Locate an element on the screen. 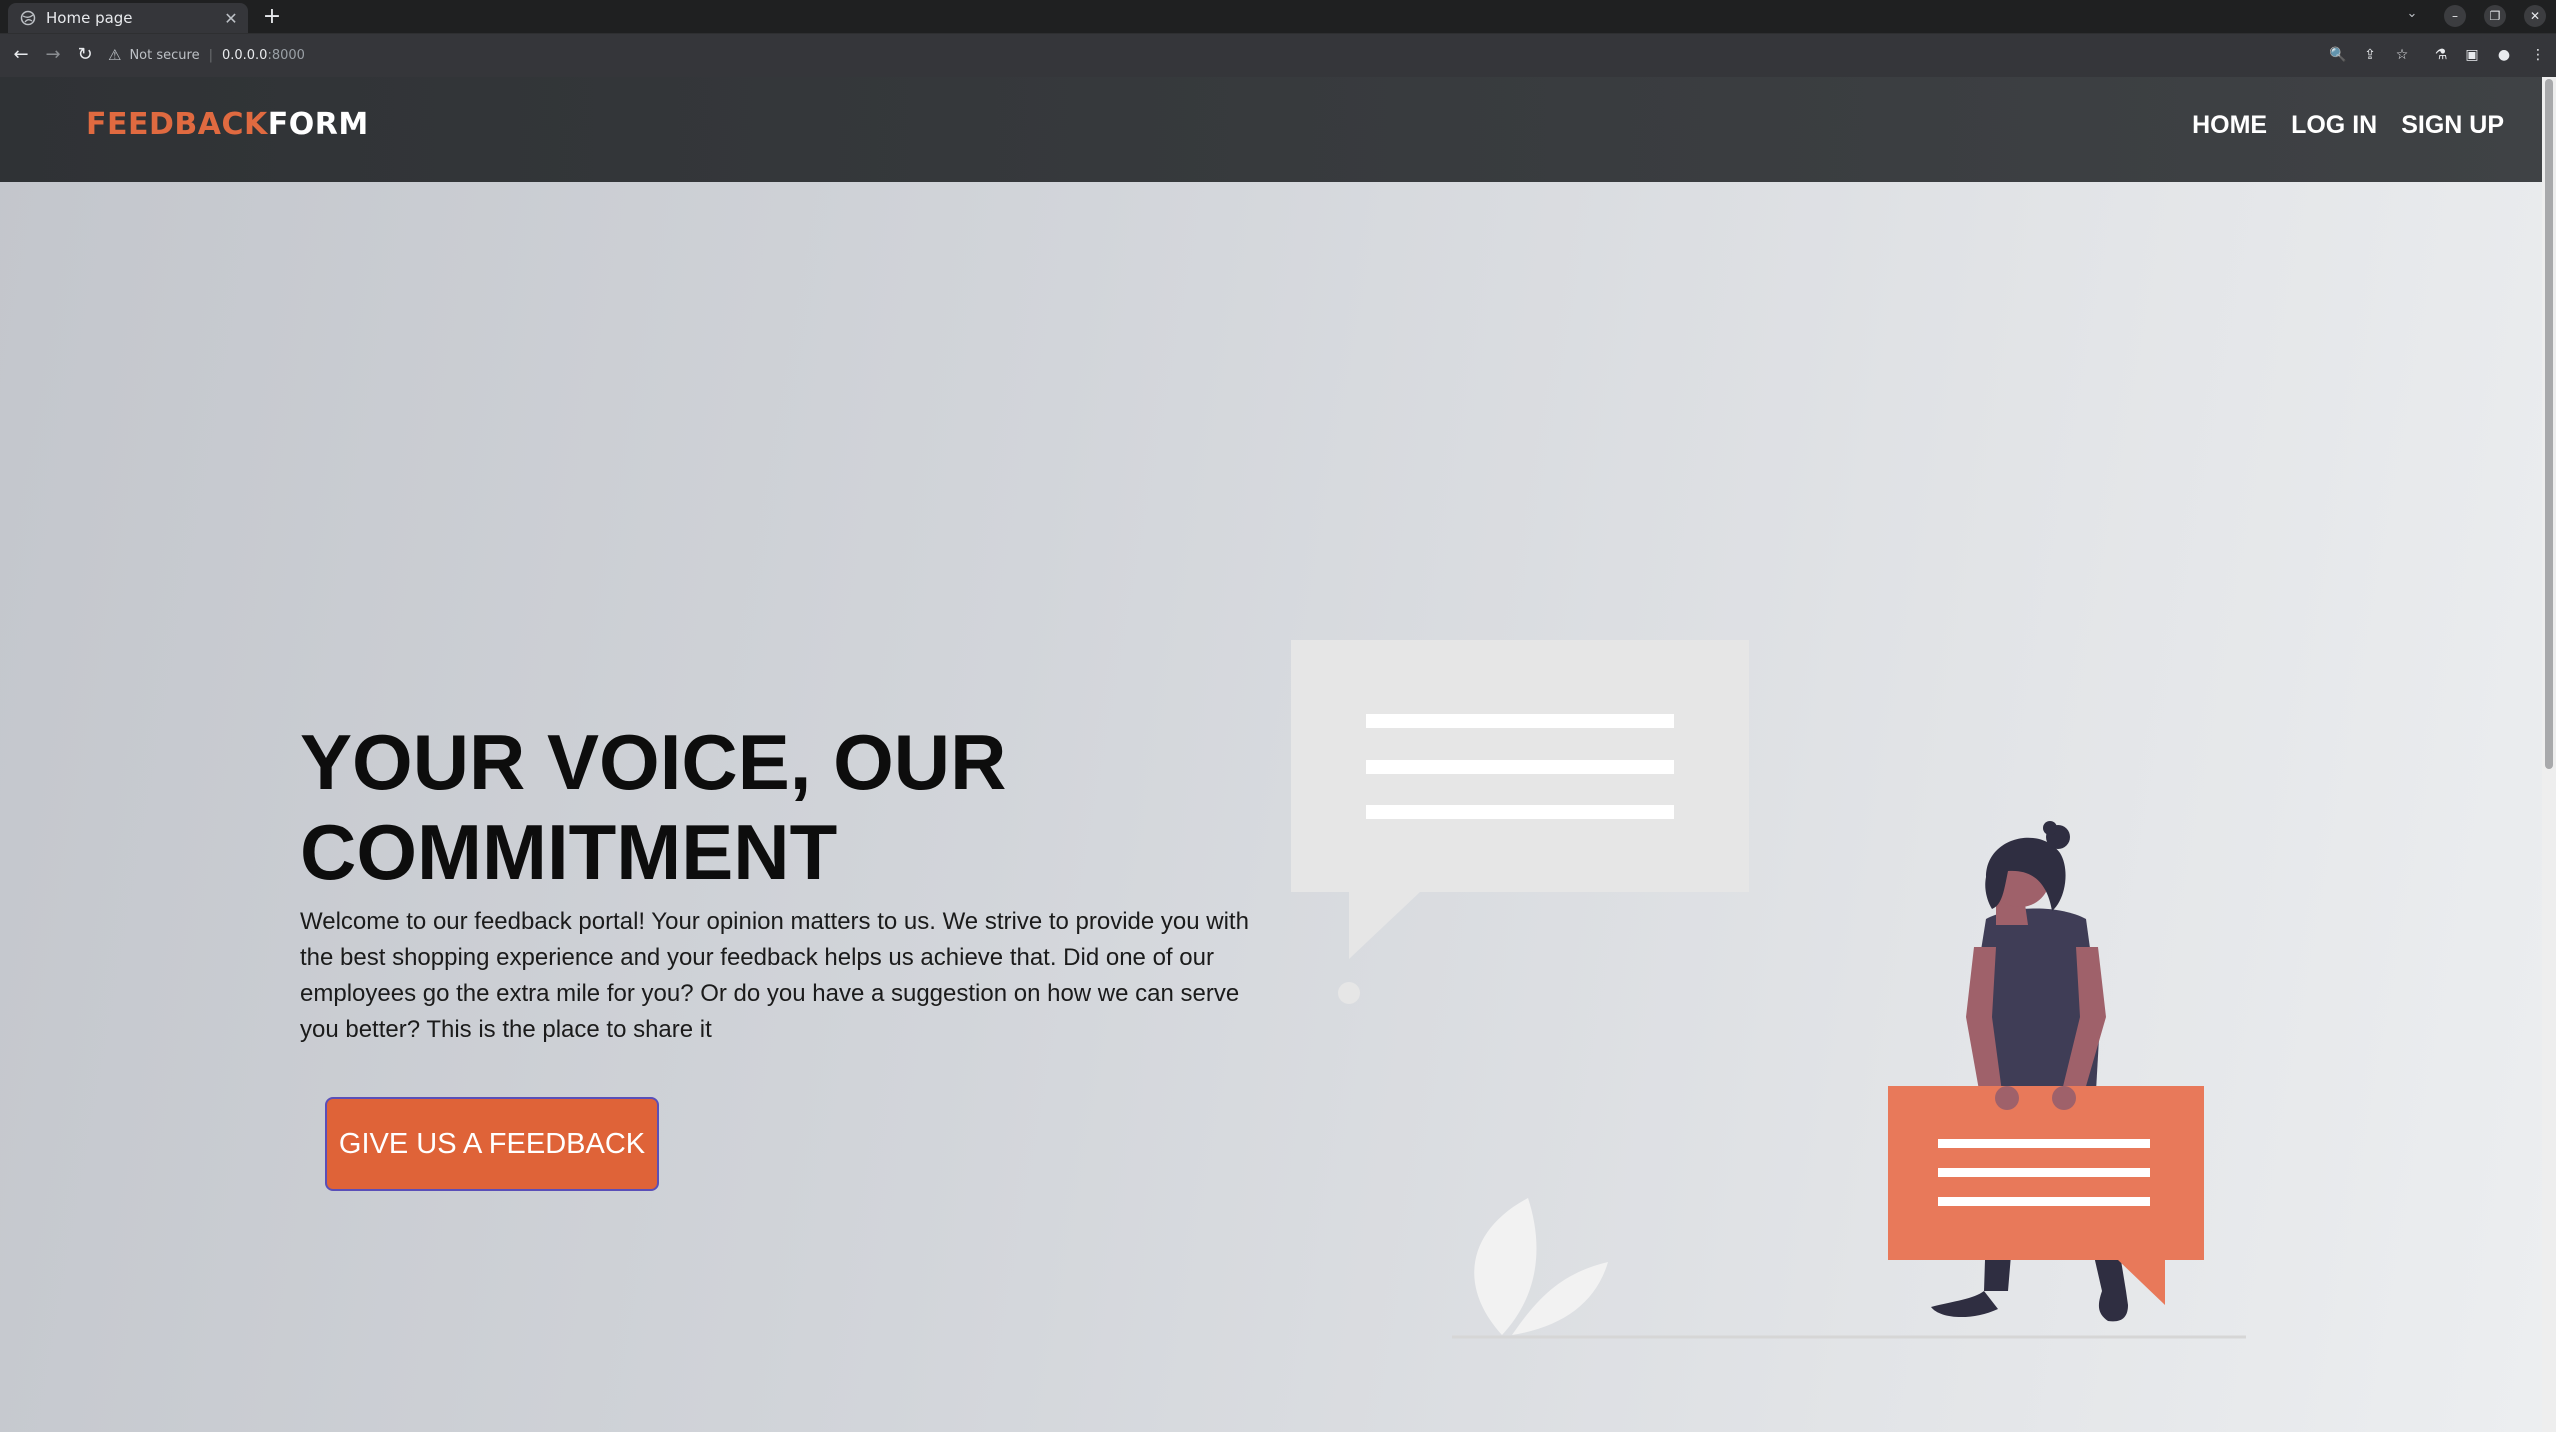 Image resolution: width=2556 pixels, height=1432 pixels. browser-tab-strip: Home page ✕ + ⌄ – ❐ ✕ is located at coordinates (1278, 17).